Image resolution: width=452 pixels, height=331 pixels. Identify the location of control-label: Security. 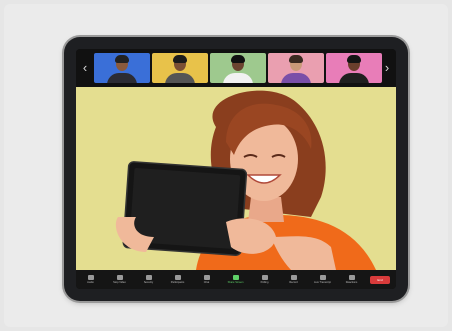
(148, 282).